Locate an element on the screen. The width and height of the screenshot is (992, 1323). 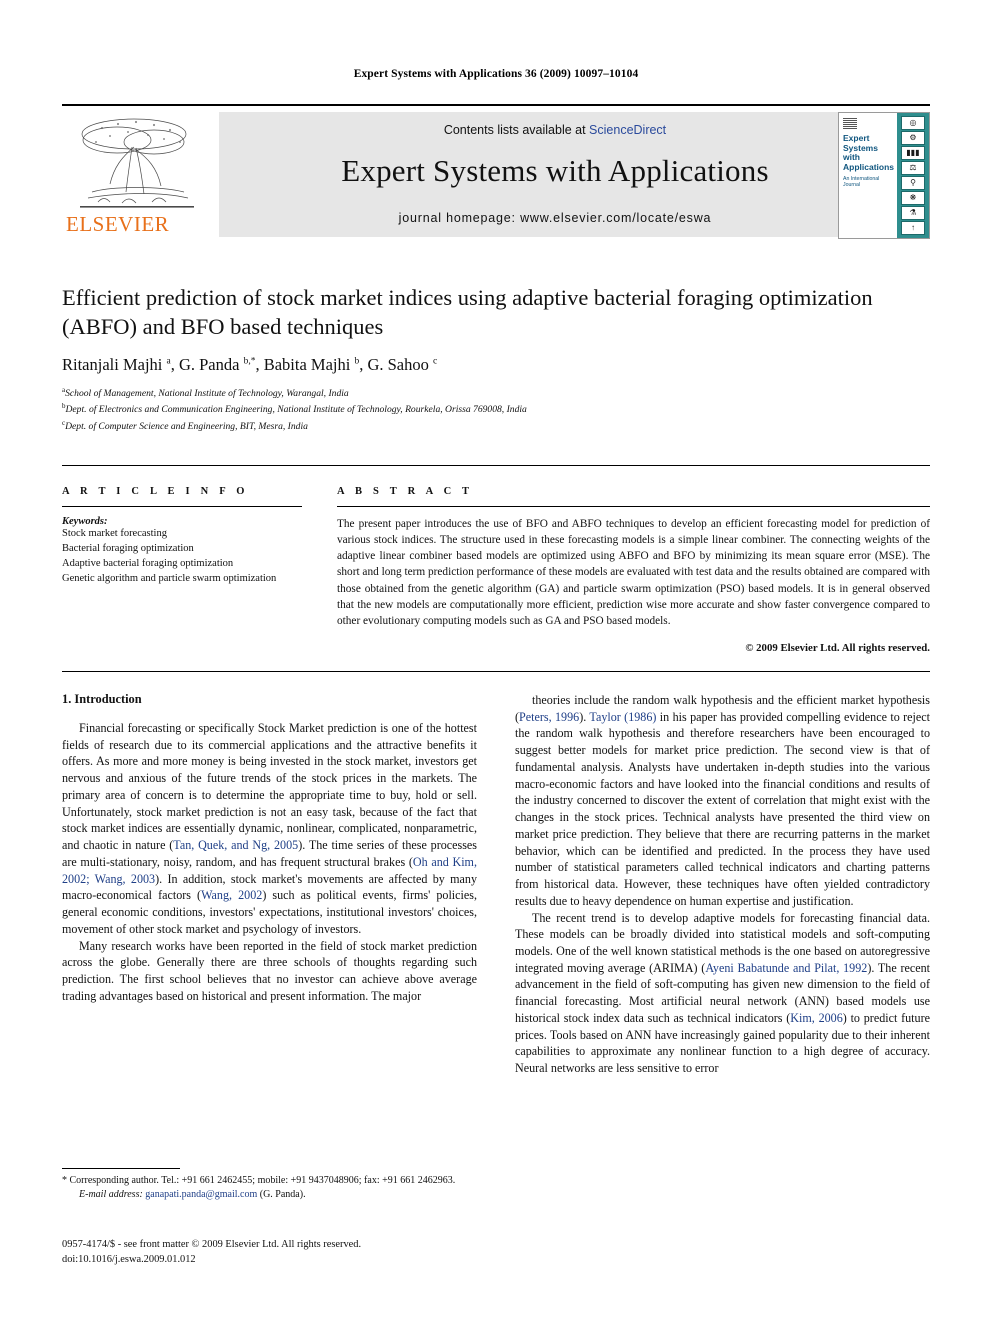
keyword-item: Stock market forecasting is located at coordinates (114, 533).